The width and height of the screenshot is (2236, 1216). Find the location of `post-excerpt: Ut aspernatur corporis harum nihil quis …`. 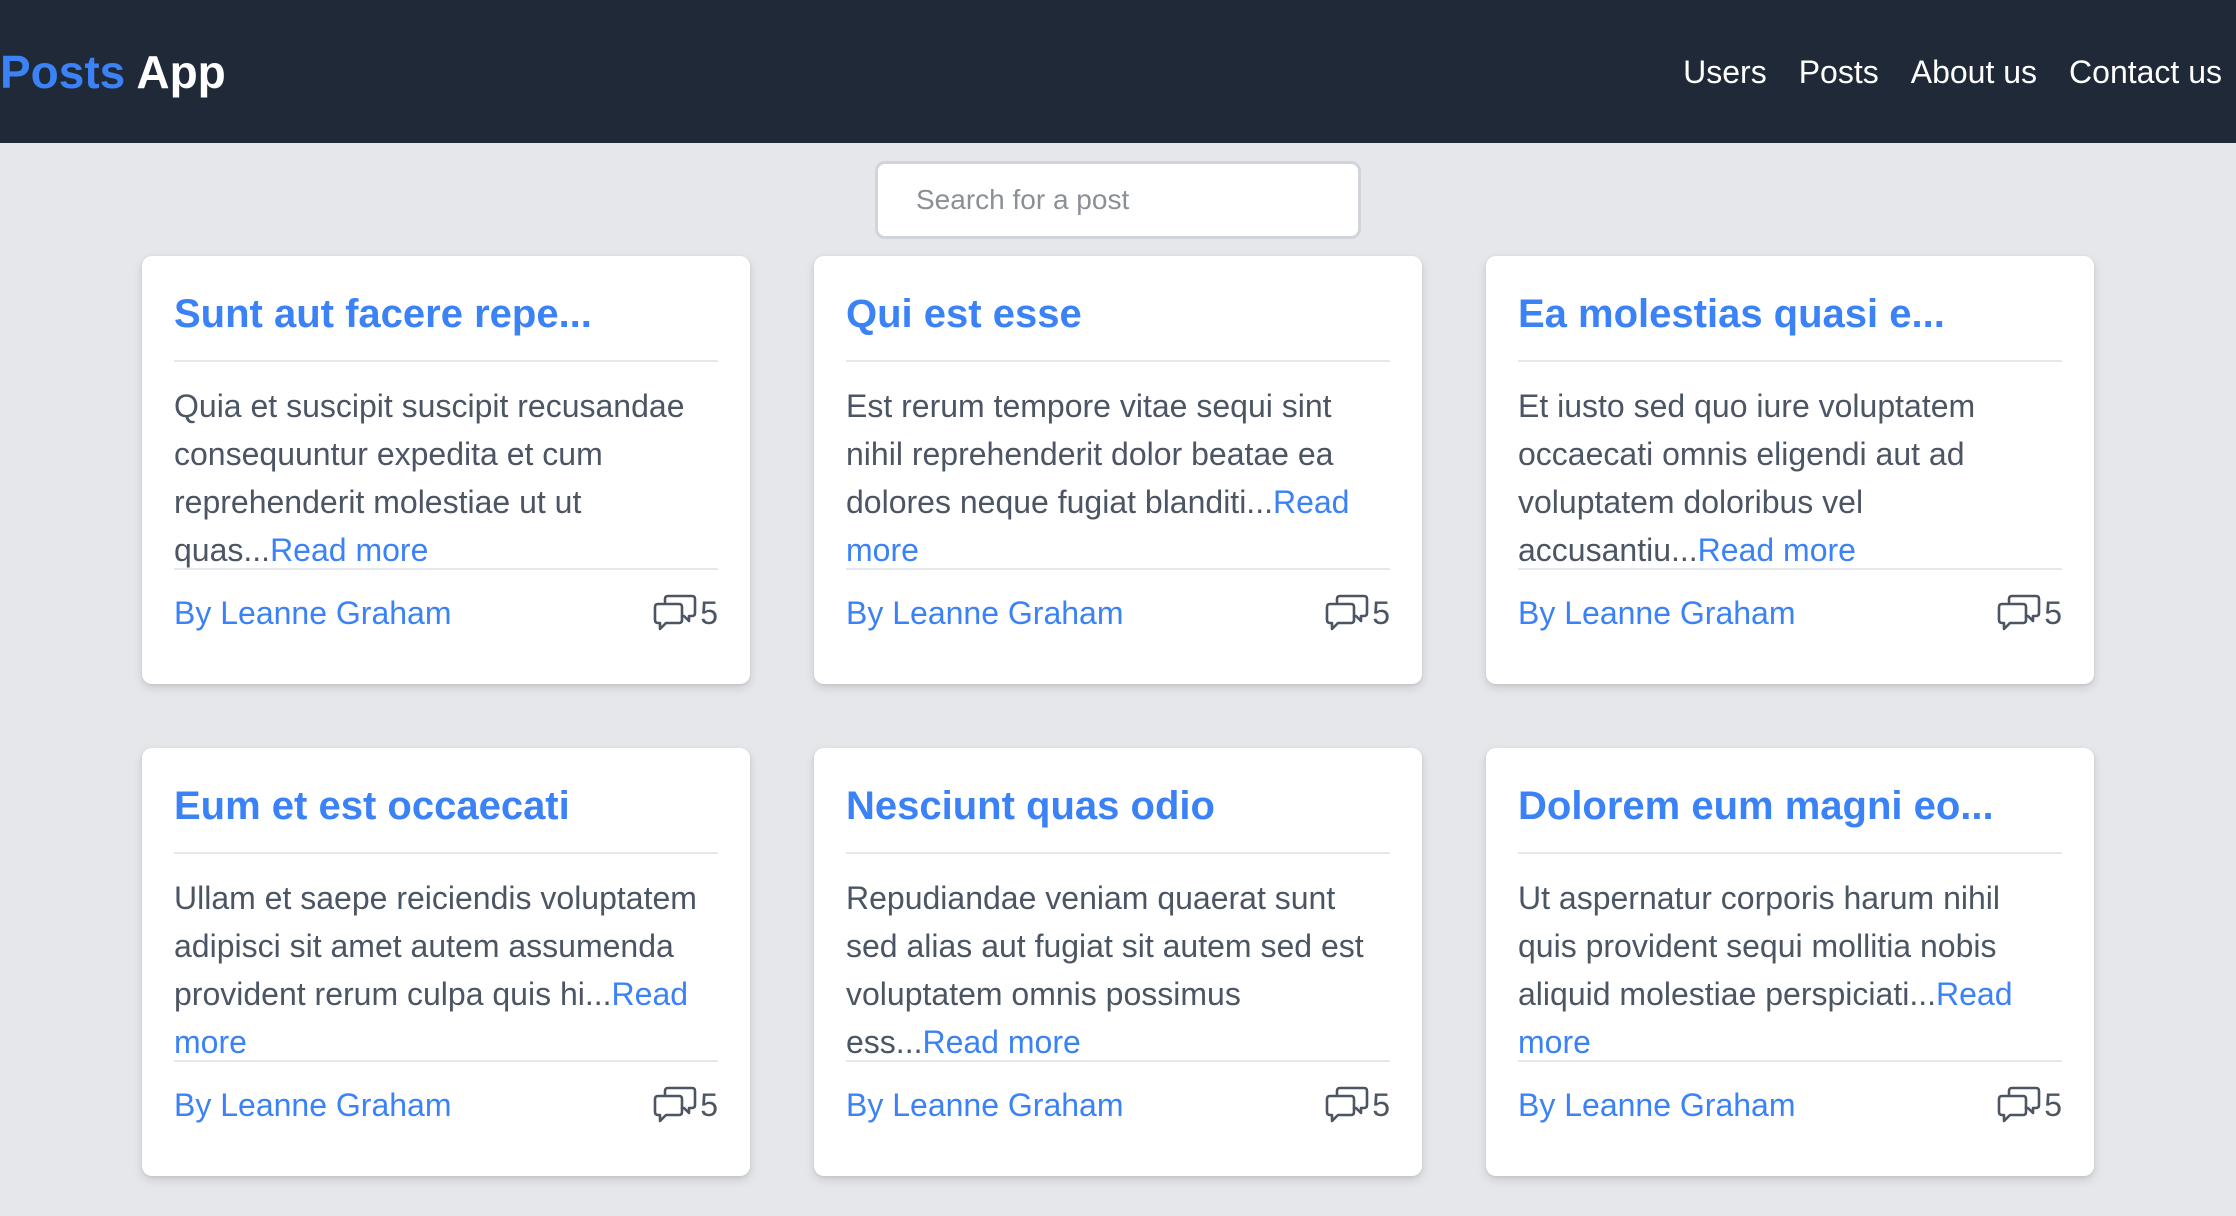

post-excerpt: Ut aspernatur corporis harum nihil quis … is located at coordinates (1790, 957).